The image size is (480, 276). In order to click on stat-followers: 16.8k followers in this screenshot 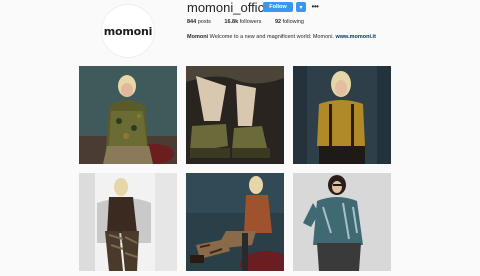, I will do `click(242, 22)`.